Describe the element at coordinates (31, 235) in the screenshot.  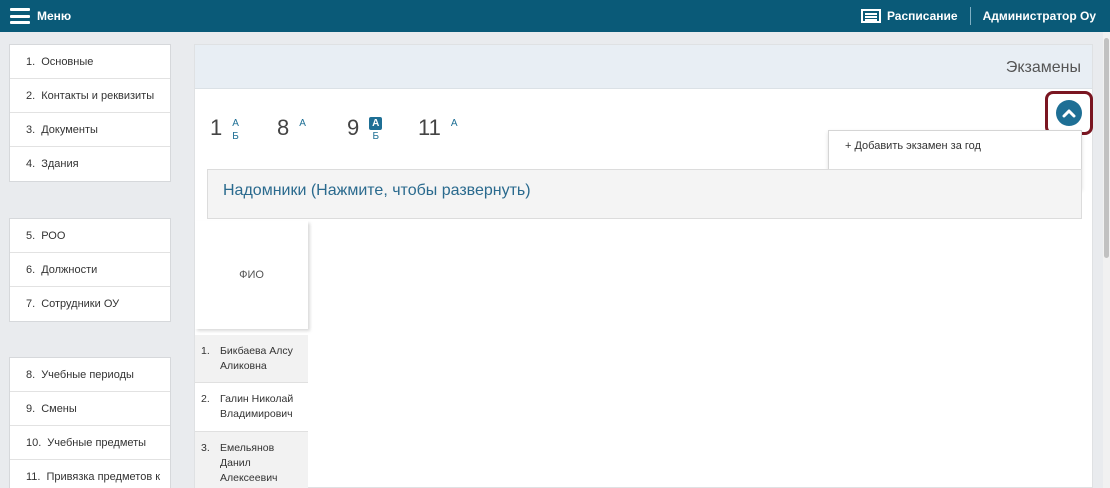
I see `sidebar-item-number: 5.` at that location.